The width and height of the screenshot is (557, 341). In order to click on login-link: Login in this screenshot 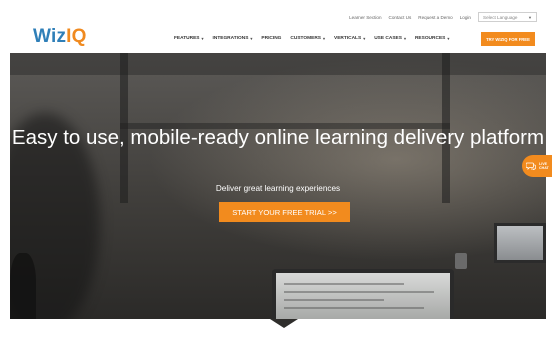, I will do `click(465, 17)`.